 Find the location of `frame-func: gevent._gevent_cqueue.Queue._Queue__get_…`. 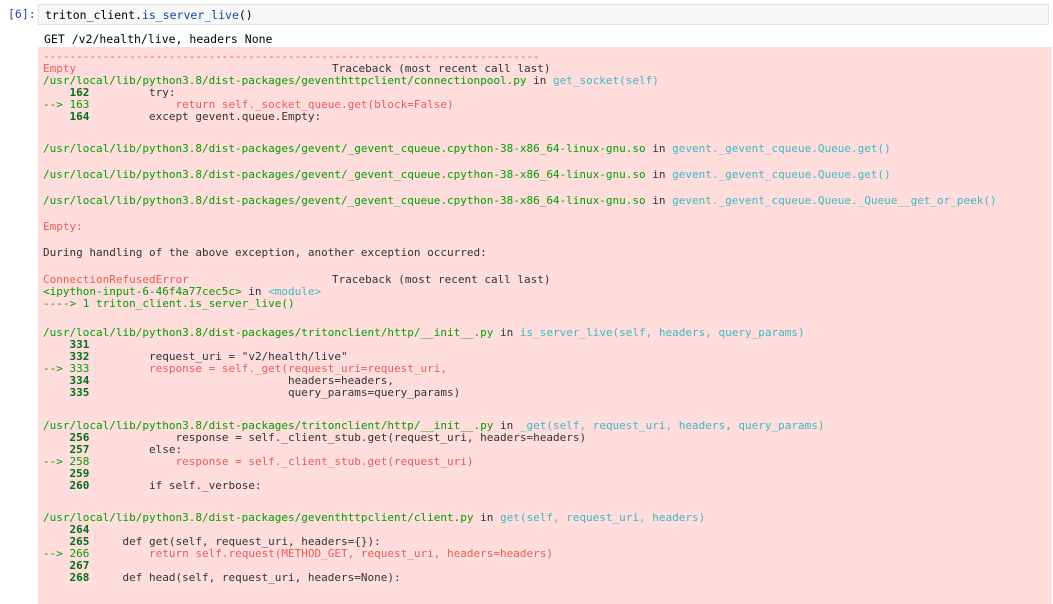

frame-func: gevent._gevent_cqueue.Queue._Queue__get_… is located at coordinates (834, 200).